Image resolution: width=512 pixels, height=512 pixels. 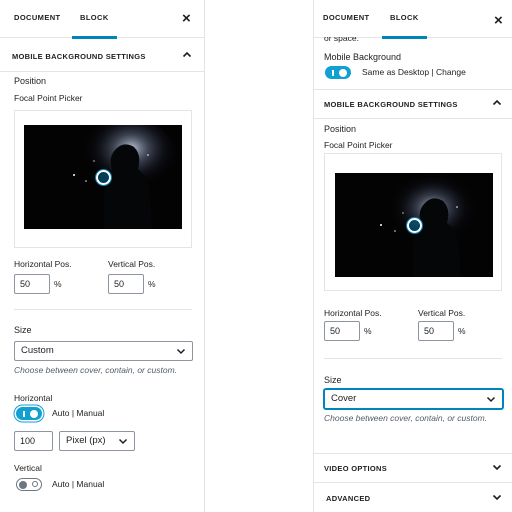 I want to click on horizontal-toggle-label: Auto | Manual, so click(x=78, y=413).